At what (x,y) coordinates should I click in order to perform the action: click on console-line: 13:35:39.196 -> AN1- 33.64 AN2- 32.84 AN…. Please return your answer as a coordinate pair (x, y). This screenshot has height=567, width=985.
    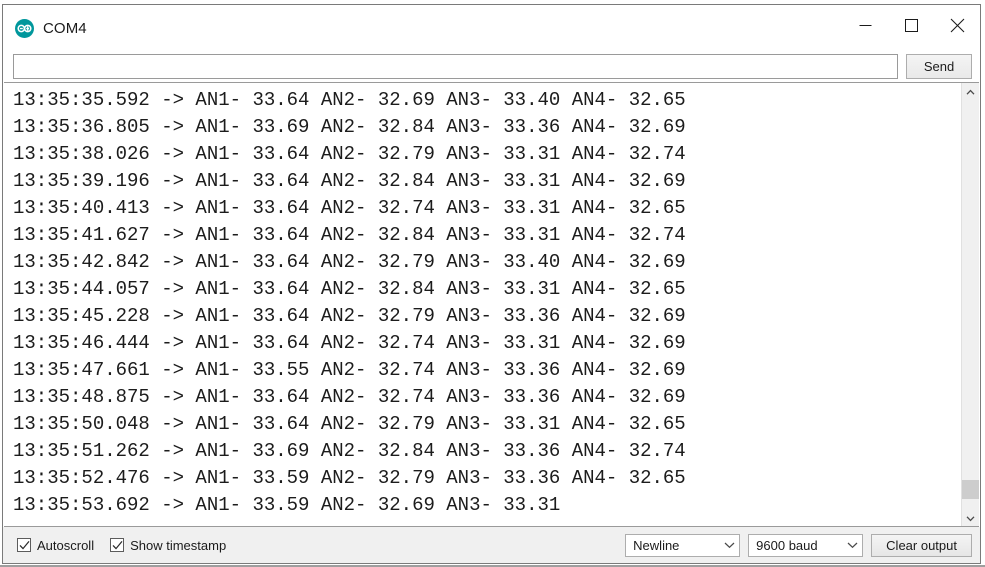
    Looking at the image, I should click on (349, 181).